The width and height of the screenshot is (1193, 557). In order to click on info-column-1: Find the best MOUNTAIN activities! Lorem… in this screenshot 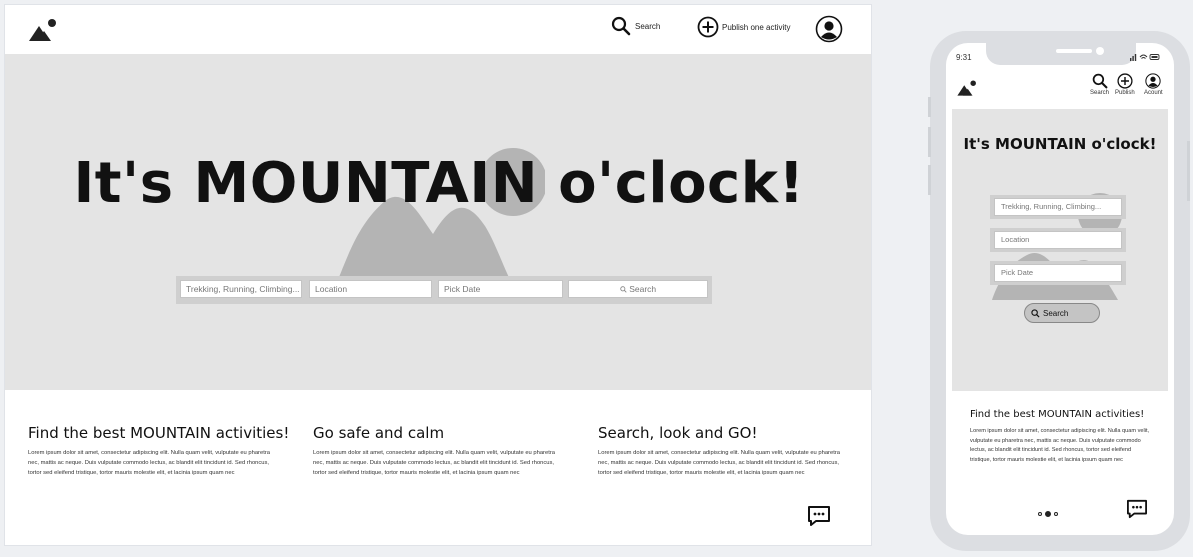, I will do `click(159, 451)`.